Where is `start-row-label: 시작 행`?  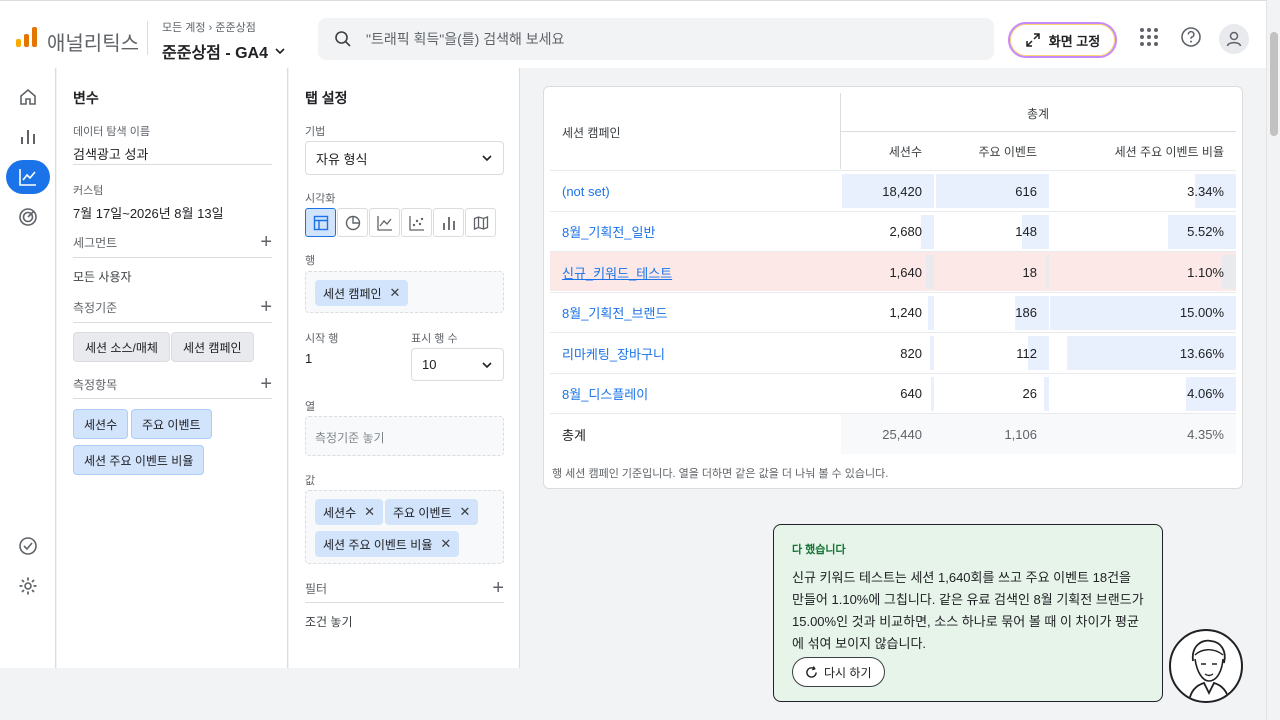 start-row-label: 시작 행 is located at coordinates (322, 339).